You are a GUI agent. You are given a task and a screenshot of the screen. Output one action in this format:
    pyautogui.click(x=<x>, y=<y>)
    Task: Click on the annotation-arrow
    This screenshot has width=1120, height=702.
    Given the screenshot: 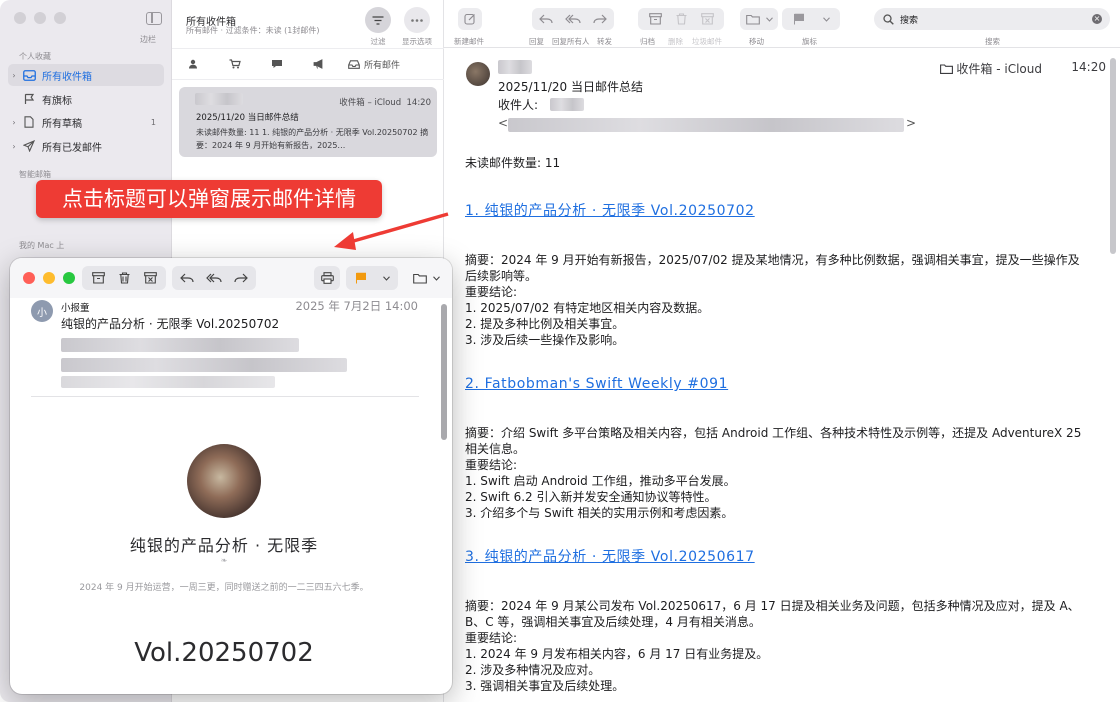 What is the action you would take?
    pyautogui.click(x=391, y=231)
    